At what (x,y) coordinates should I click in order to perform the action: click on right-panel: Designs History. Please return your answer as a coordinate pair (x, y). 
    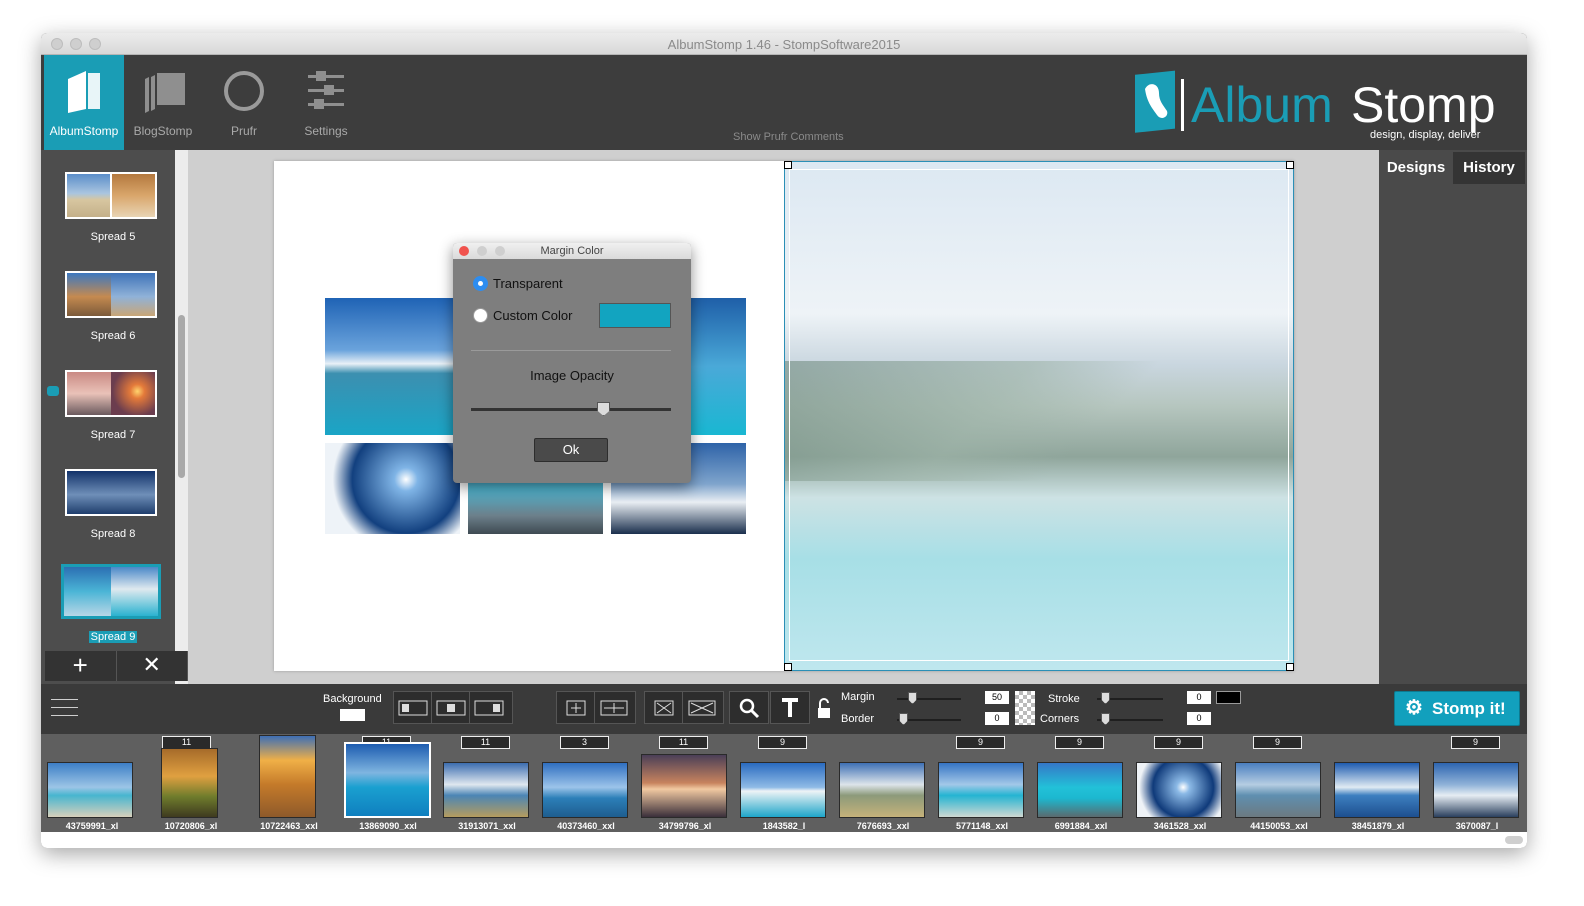
    Looking at the image, I should click on (1453, 417).